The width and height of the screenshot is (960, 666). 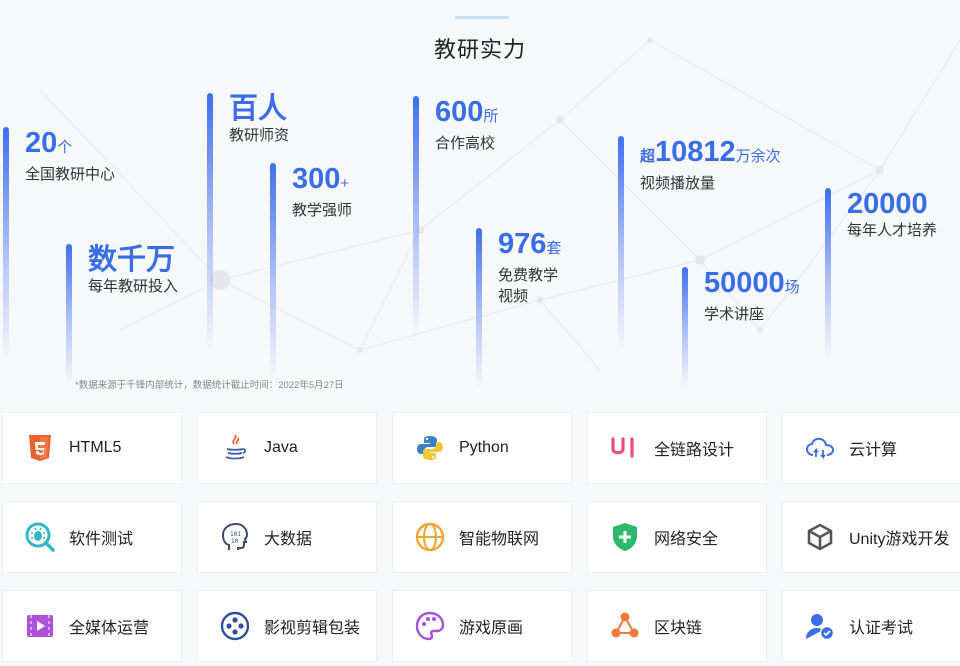 What do you see at coordinates (235, 448) in the screenshot?
I see `java-icon` at bounding box center [235, 448].